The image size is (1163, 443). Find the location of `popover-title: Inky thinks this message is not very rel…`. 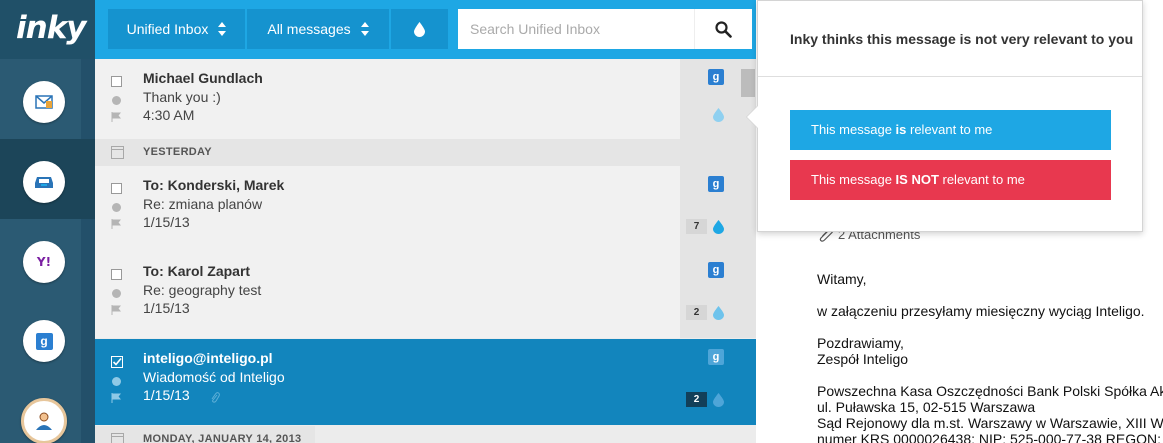

popover-title: Inky thinks this message is not very rel… is located at coordinates (962, 39).